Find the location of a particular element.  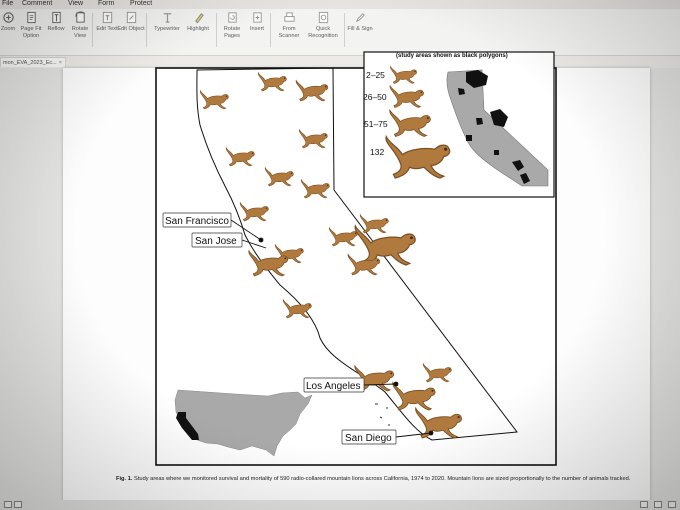

continuous-view-icon is located at coordinates (672, 504).